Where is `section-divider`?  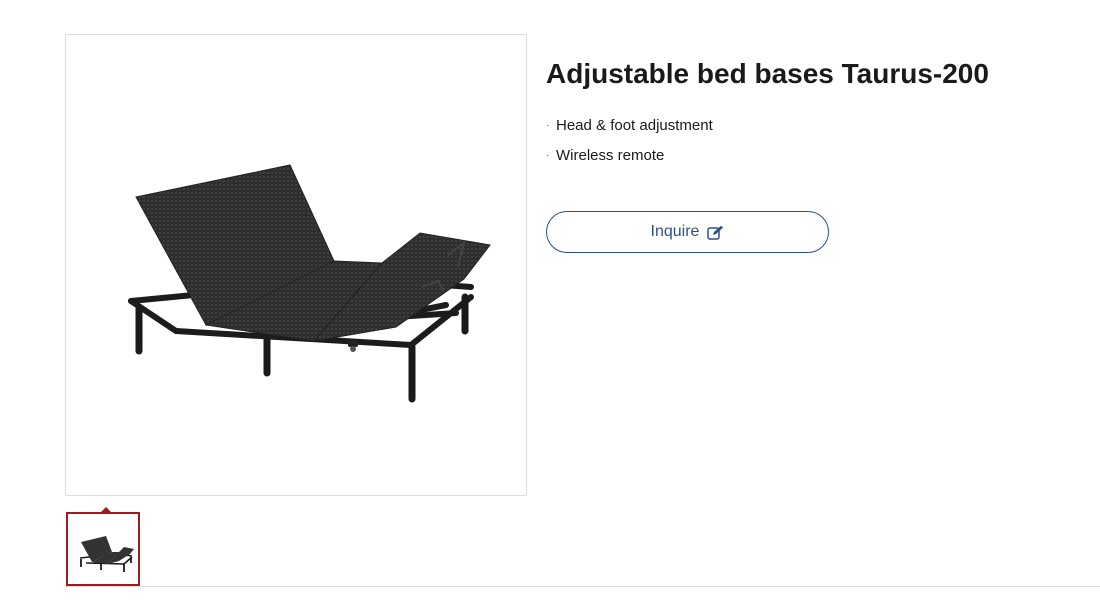 section-divider is located at coordinates (582, 586).